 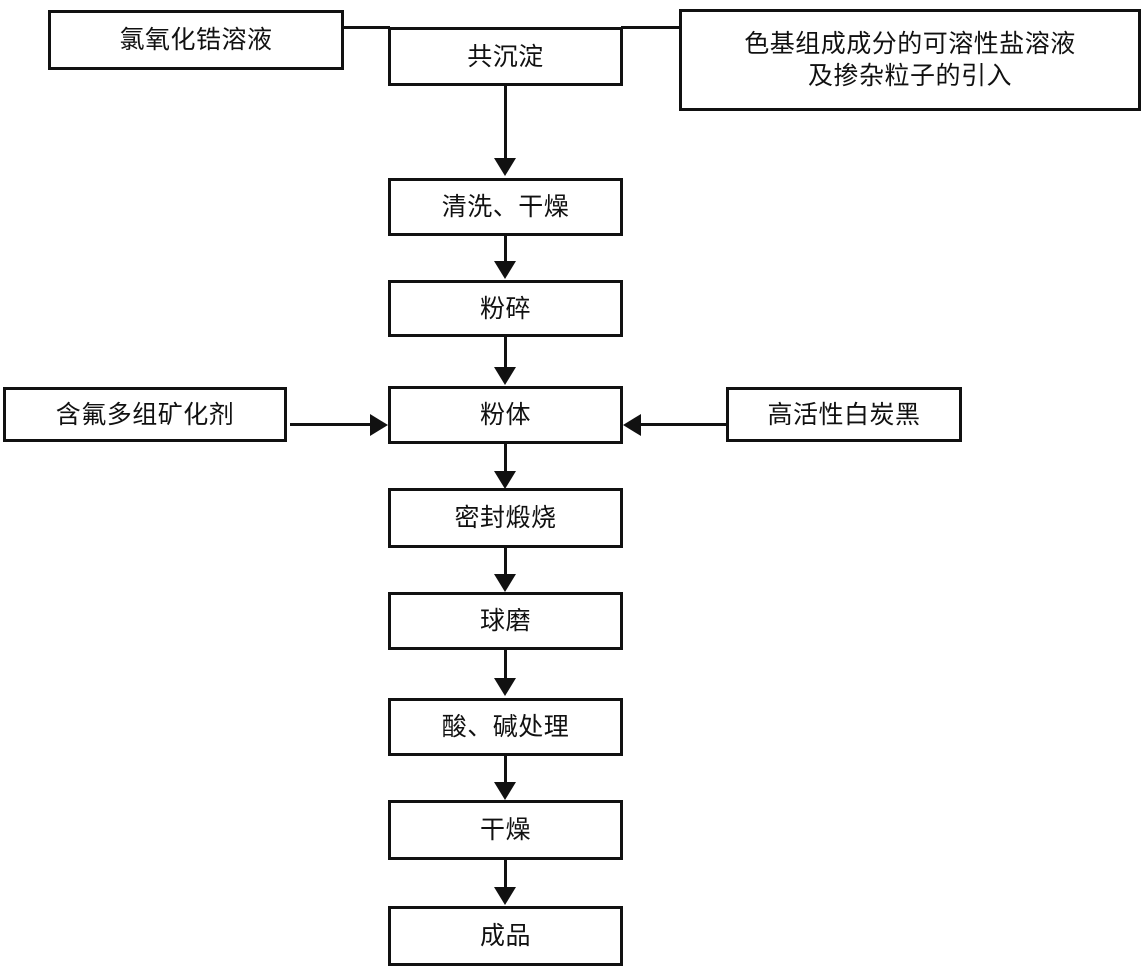 What do you see at coordinates (505, 124) in the screenshot?
I see `connector-coprecipitation-to-washdry` at bounding box center [505, 124].